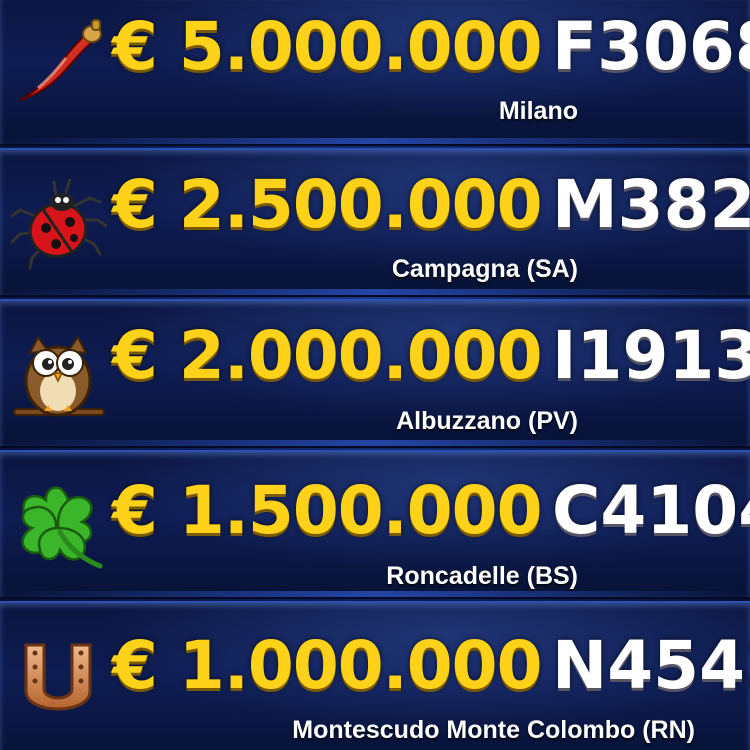  What do you see at coordinates (651, 204) in the screenshot?
I see `ticket-code: M3829` at bounding box center [651, 204].